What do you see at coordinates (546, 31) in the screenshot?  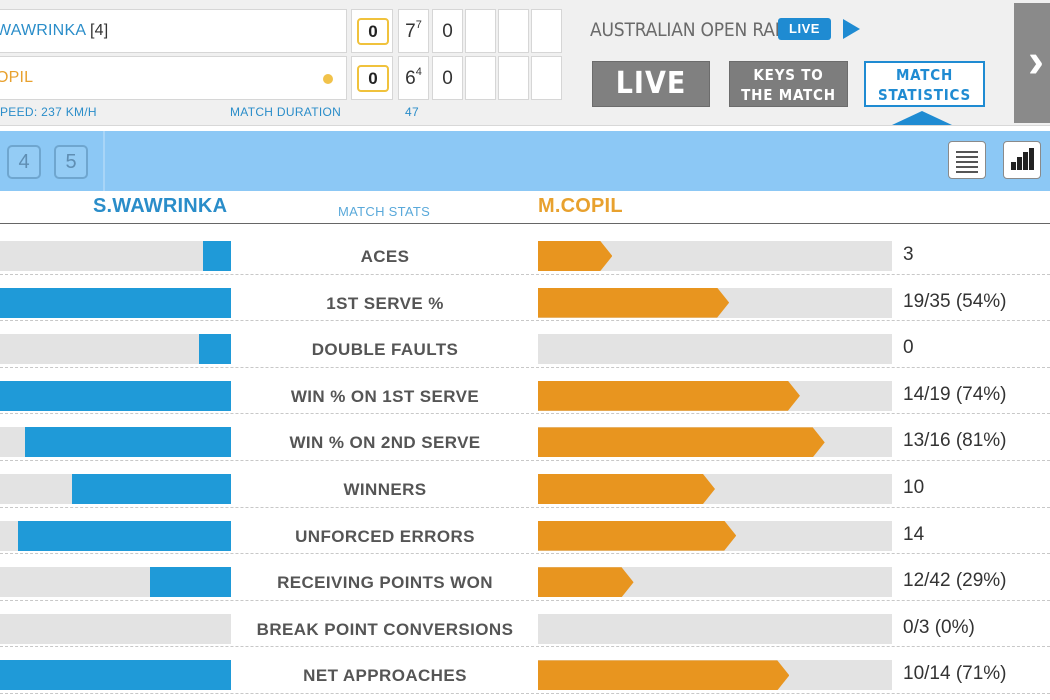 I see `player1-set5-cell` at bounding box center [546, 31].